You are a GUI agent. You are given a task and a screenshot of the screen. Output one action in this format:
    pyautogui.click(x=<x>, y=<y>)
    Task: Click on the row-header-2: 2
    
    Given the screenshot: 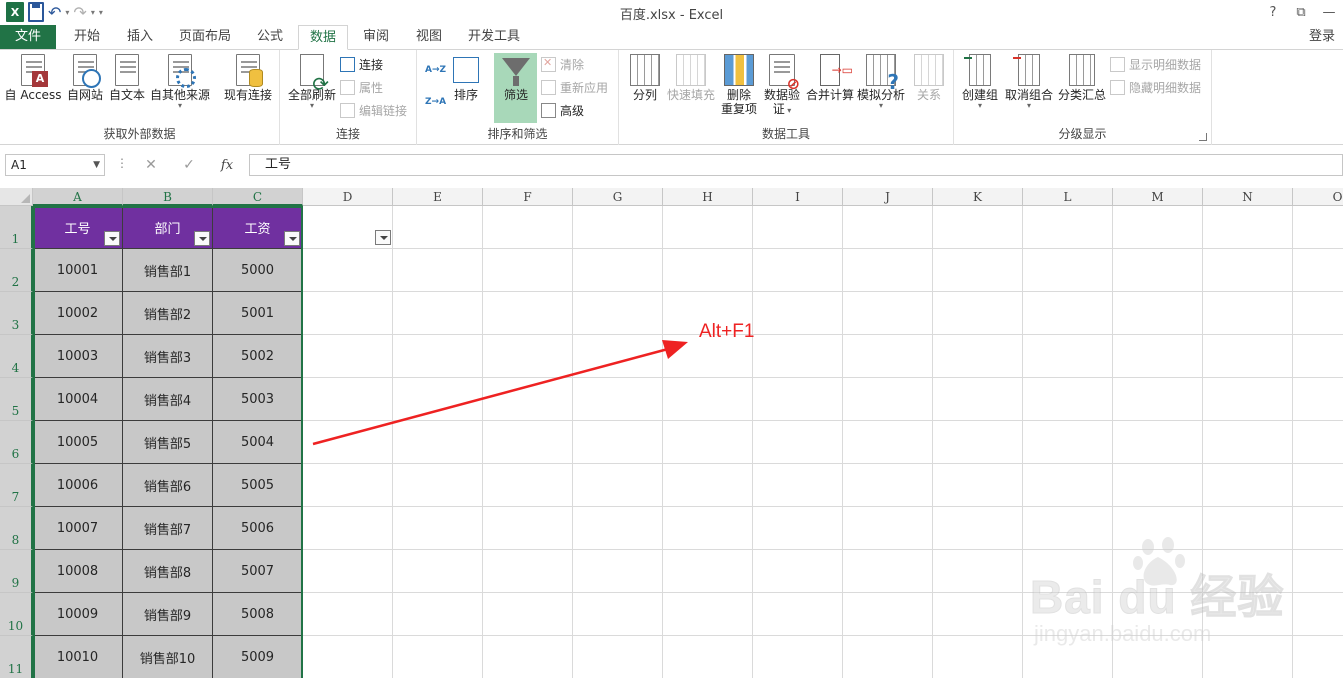 What is the action you would take?
    pyautogui.click(x=16, y=270)
    